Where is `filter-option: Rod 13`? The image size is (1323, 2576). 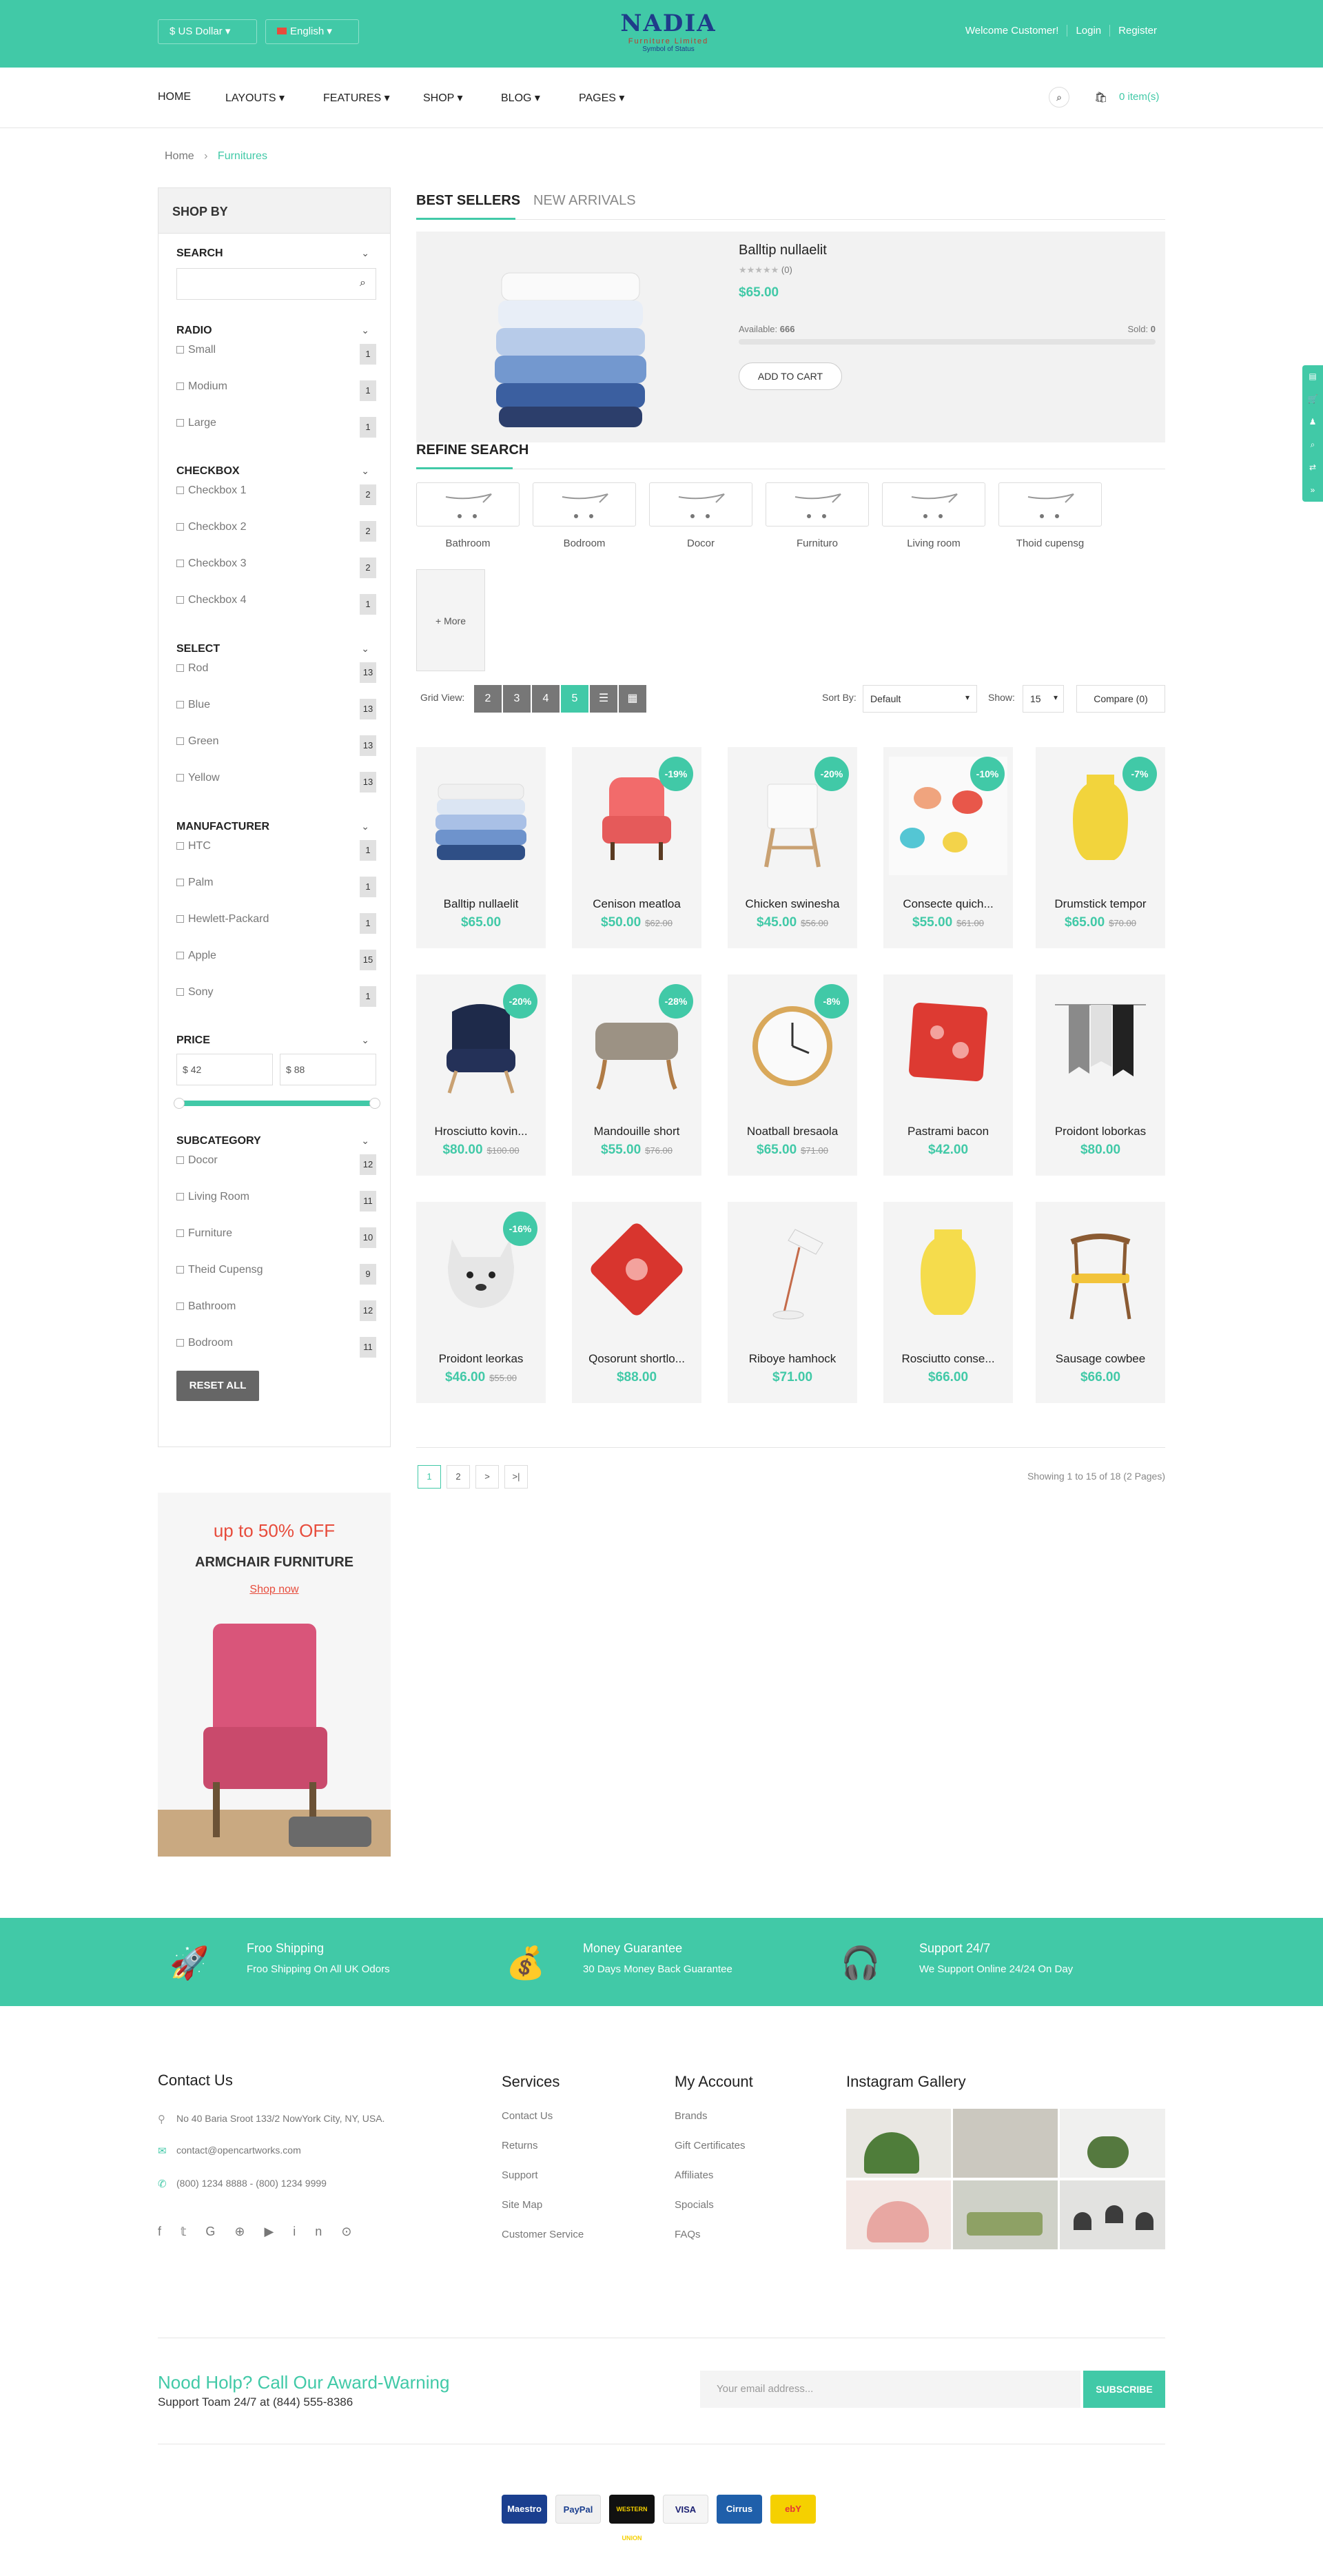 filter-option: Rod 13 is located at coordinates (276, 673).